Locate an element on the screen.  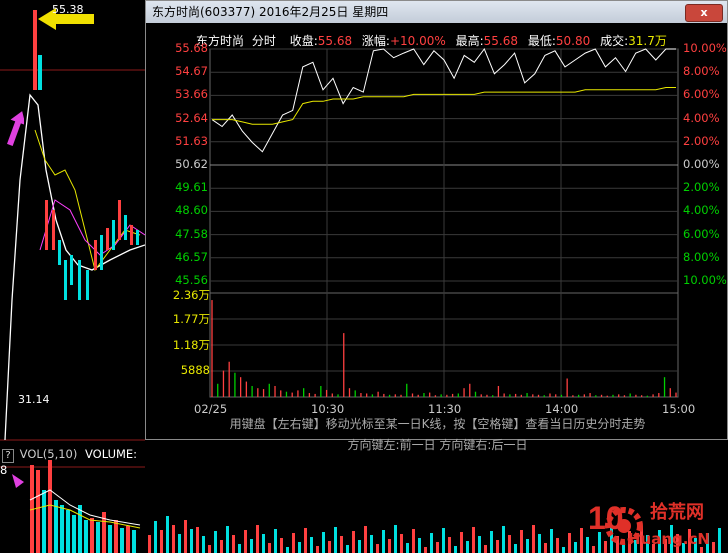
time-tick-label: 11:30 is located at coordinates (445, 409).